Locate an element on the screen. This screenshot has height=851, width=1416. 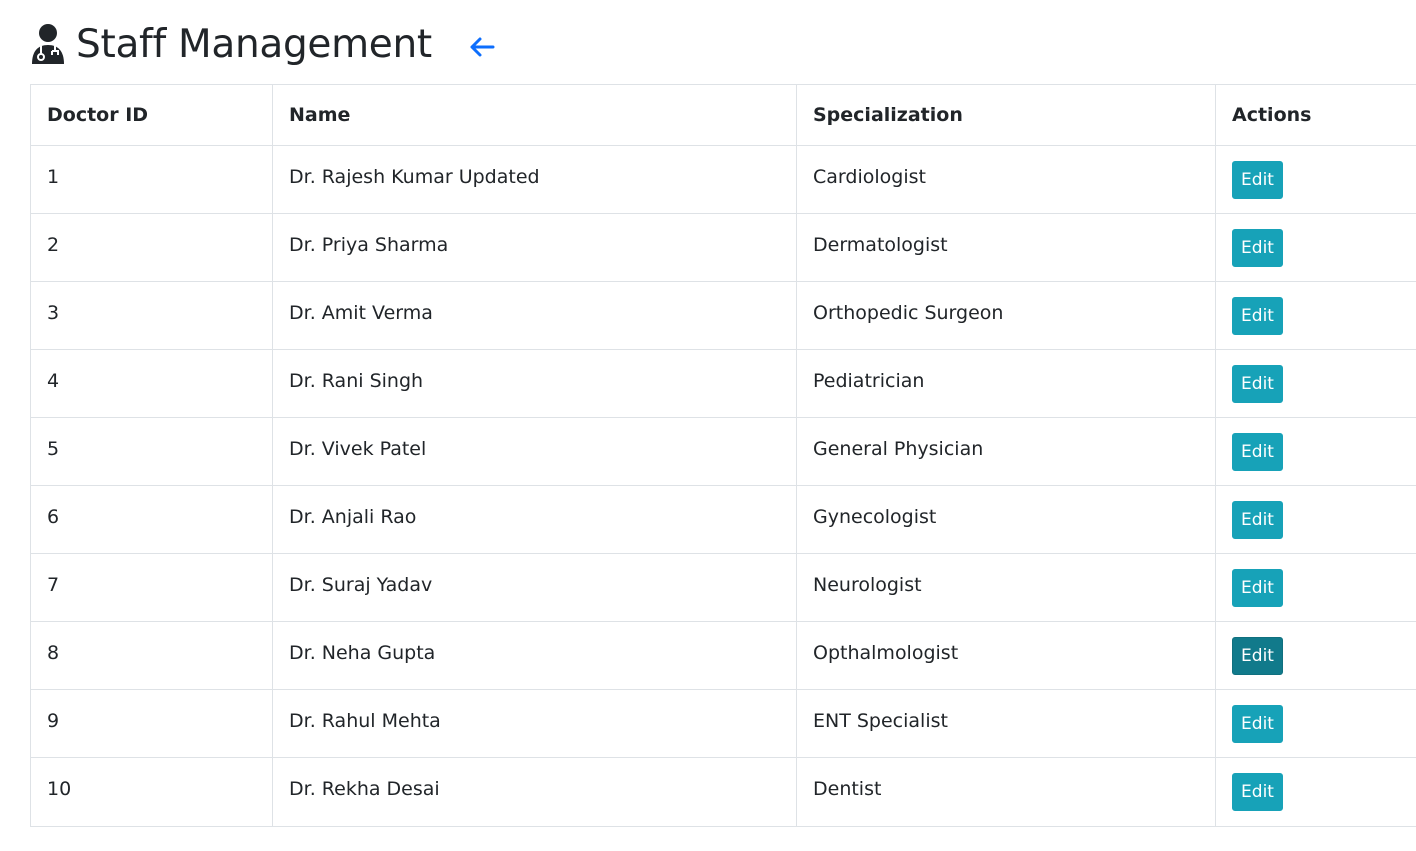
table-row: 10 Dr. Rekha Desai Dentist Edit is located at coordinates (723, 792).